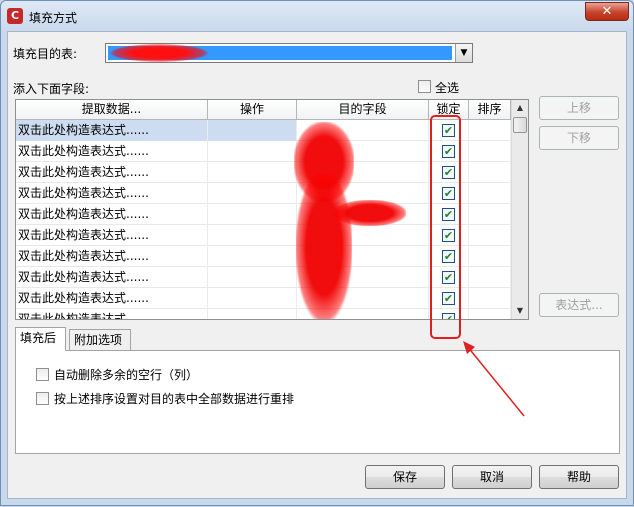 The width and height of the screenshot is (634, 507). What do you see at coordinates (469, 347) in the screenshot?
I see `arrow-head-icon` at bounding box center [469, 347].